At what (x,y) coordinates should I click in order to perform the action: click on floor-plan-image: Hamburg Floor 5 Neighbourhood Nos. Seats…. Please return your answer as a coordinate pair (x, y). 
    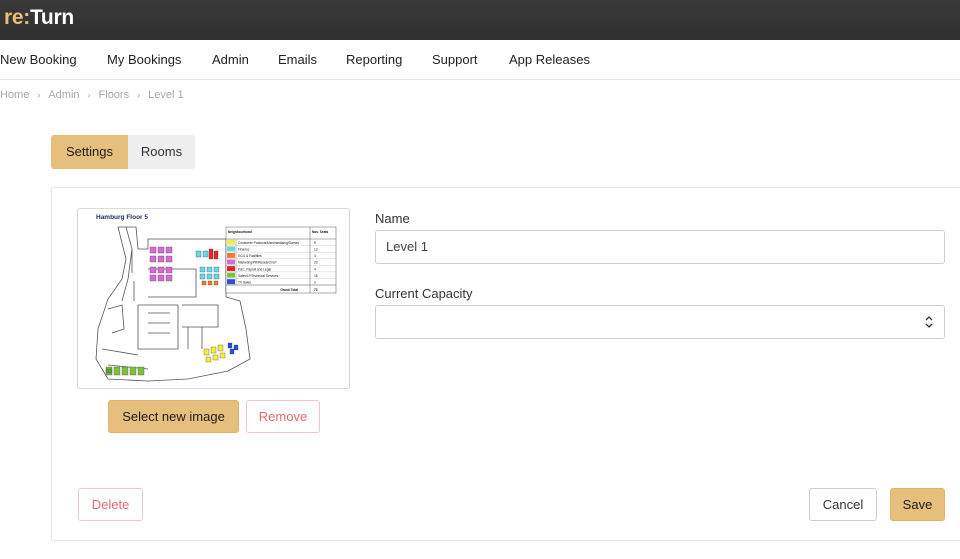
    Looking at the image, I should click on (216, 298).